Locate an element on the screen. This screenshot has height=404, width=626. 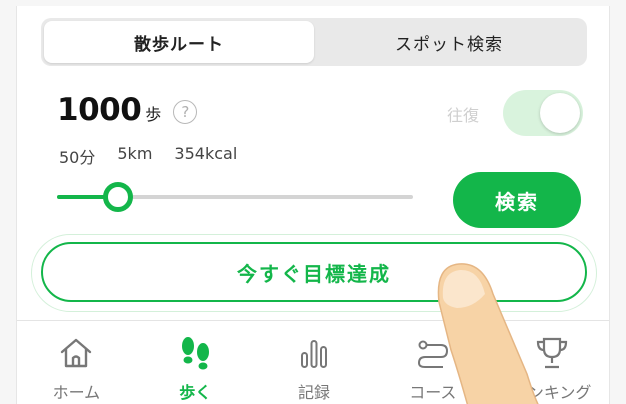
nav-walk: 歩く is located at coordinates (195, 362).